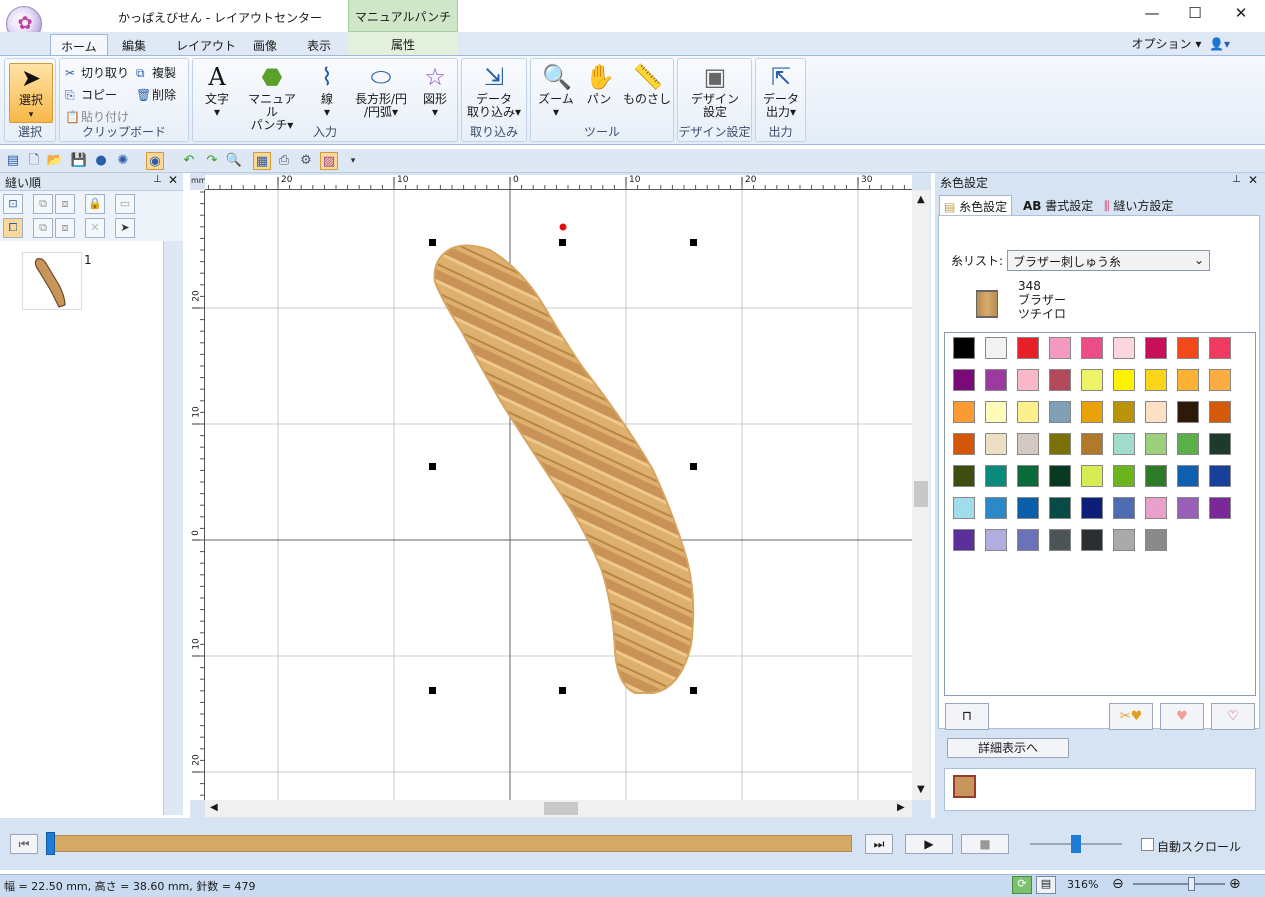  Describe the element at coordinates (921, 199) in the screenshot. I see `scroll-up-icon: ▲` at that location.